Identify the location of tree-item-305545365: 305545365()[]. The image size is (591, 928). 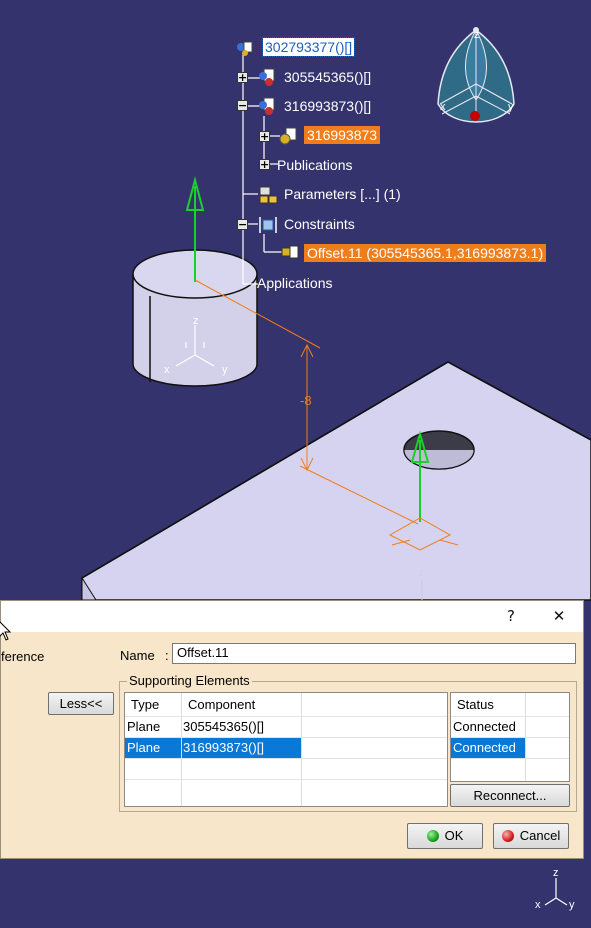
(327, 77).